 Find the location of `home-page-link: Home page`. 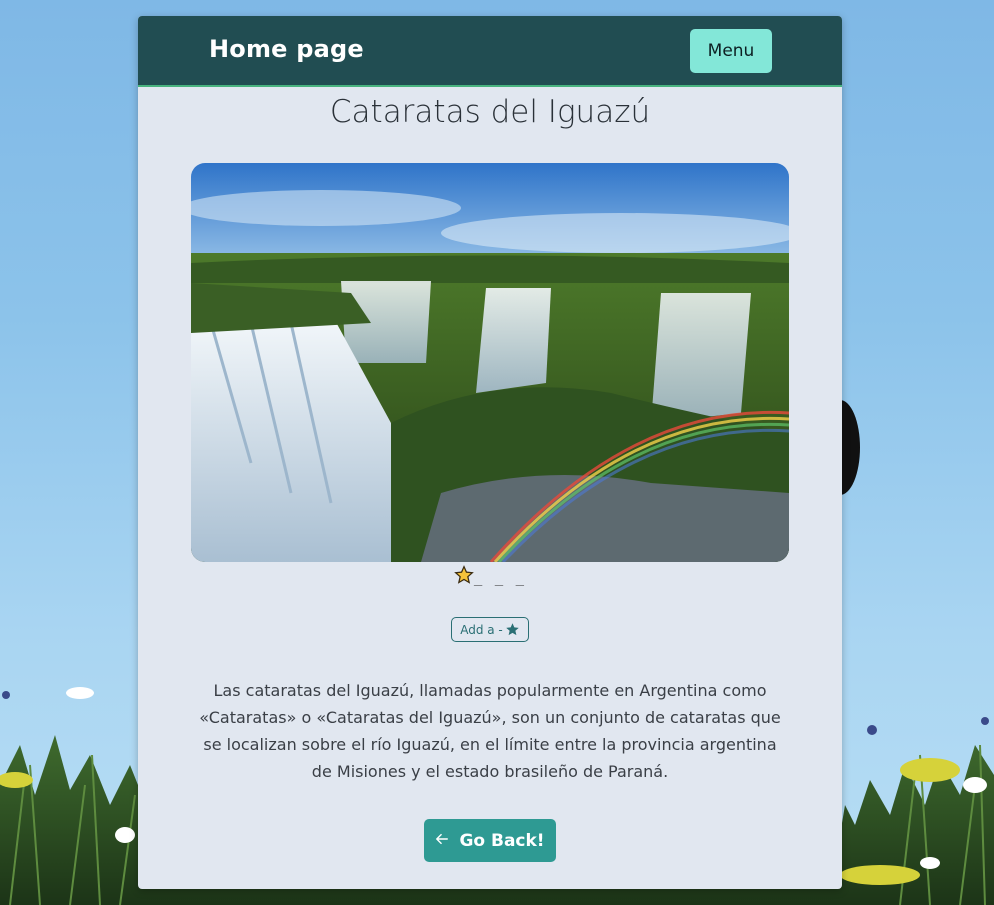

home-page-link: Home page is located at coordinates (286, 49).